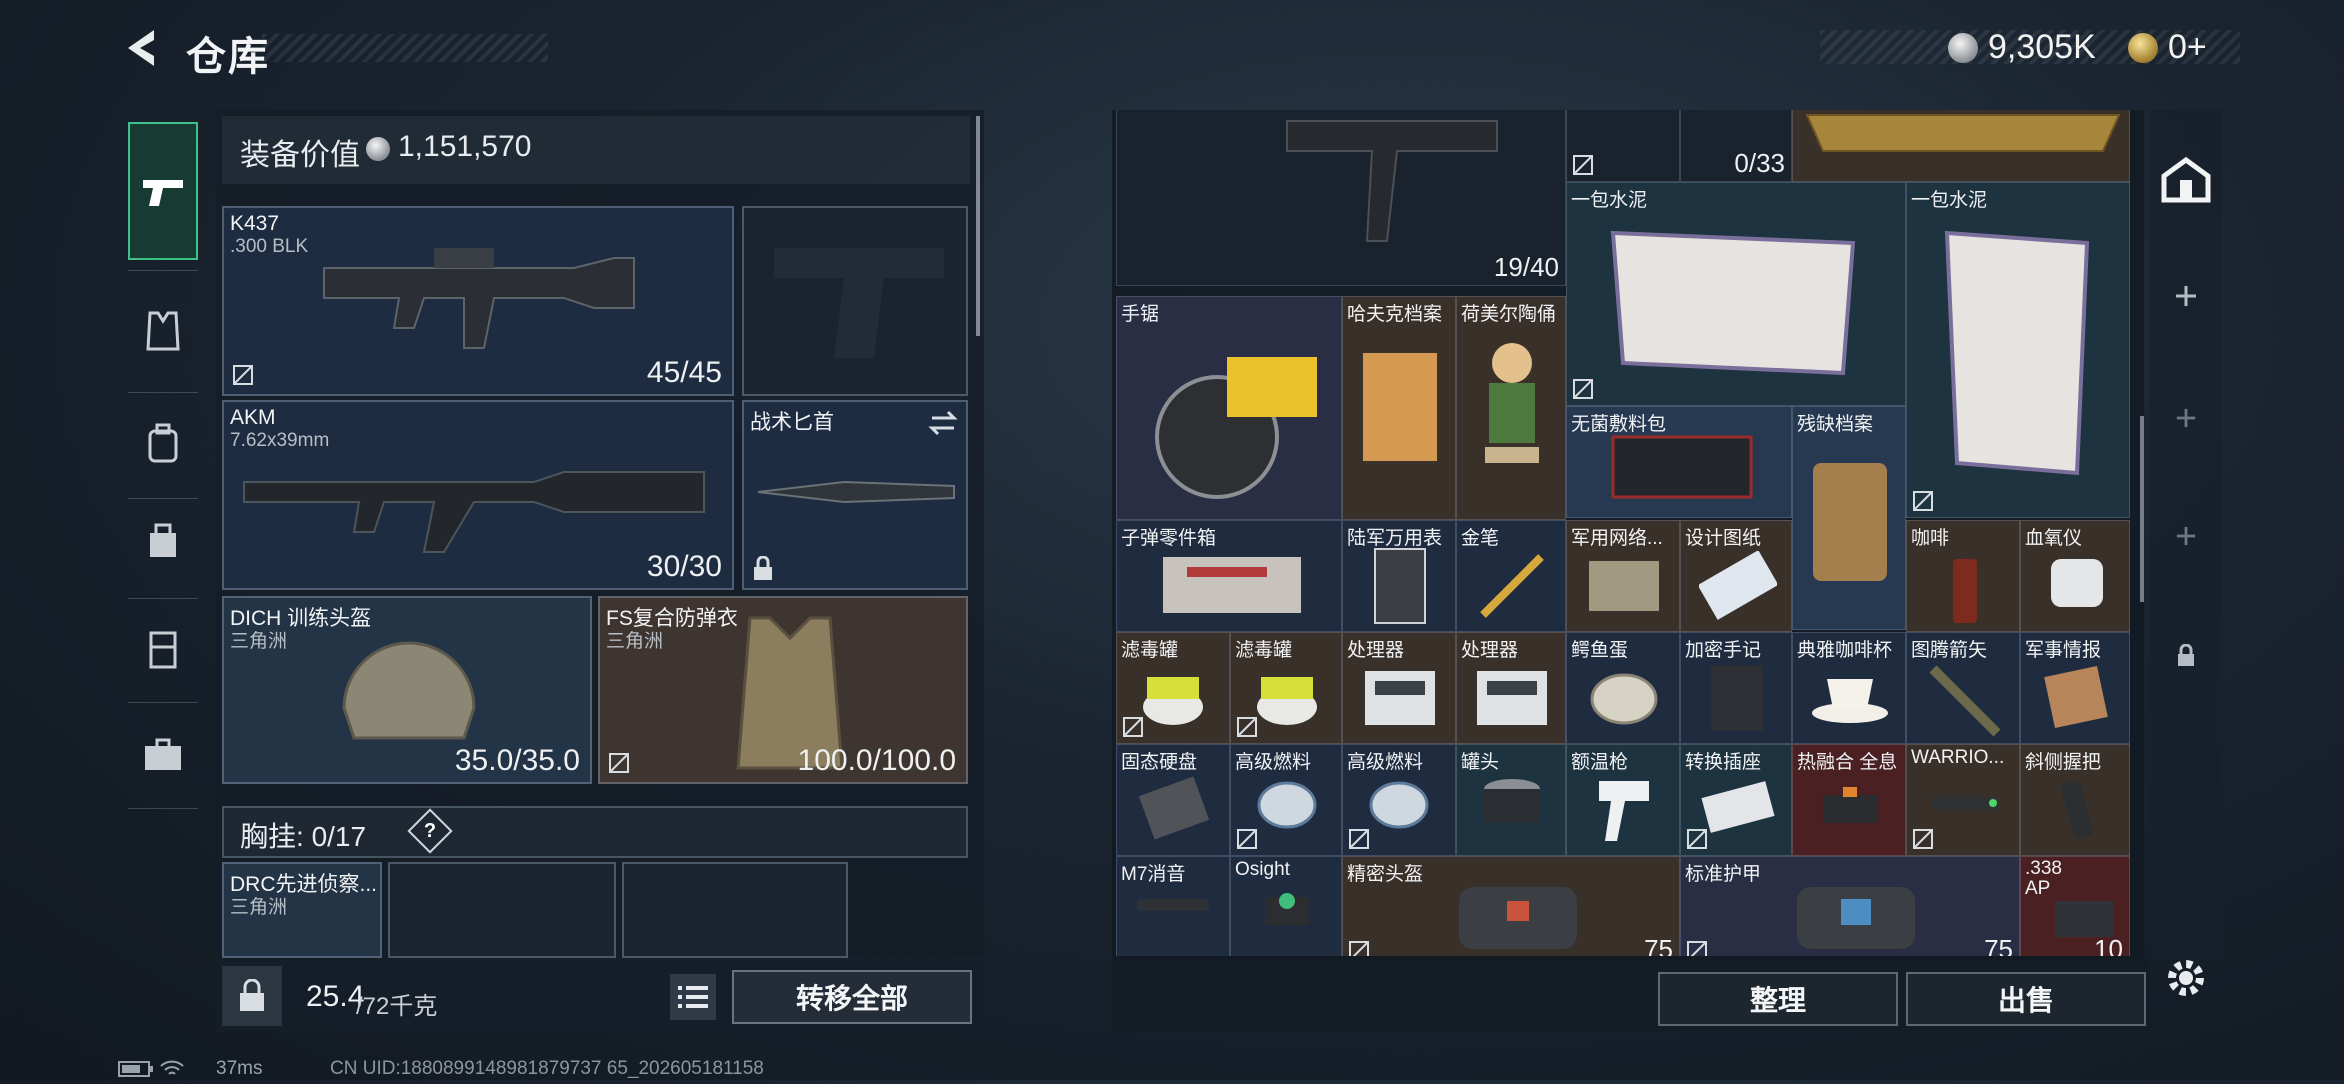 The image size is (2344, 1084). Describe the element at coordinates (1286, 906) in the screenshot. I see `storage-item: Osight` at that location.